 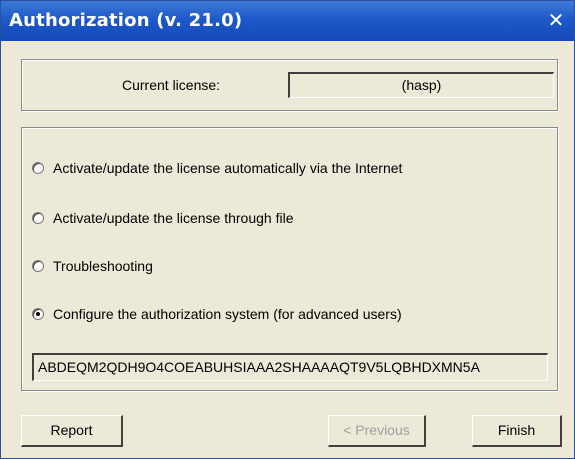 I want to click on current-license-label: Current license:, so click(x=171, y=85).